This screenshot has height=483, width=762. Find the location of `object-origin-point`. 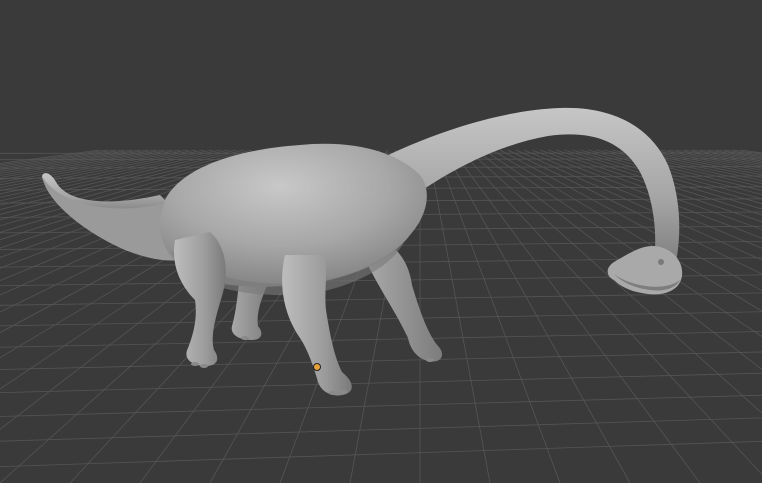

object-origin-point is located at coordinates (317, 367).